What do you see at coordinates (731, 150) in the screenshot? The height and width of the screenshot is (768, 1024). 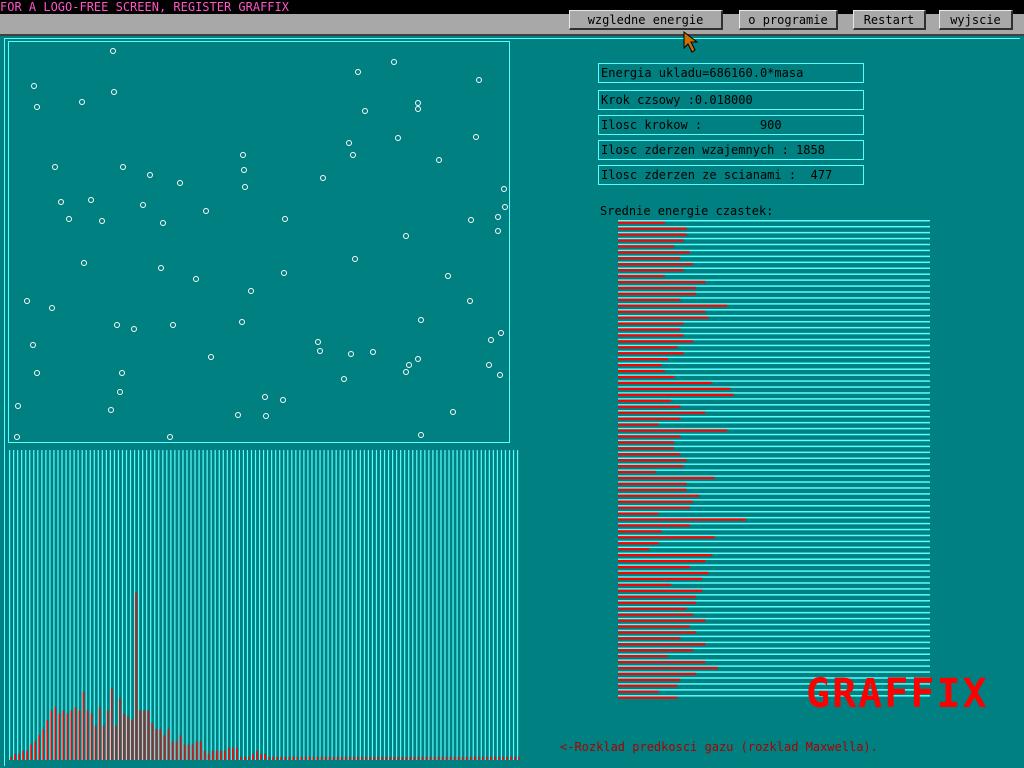 I see `mutual-collisions-field: Ilosc zderzen wzajemnych : 1858` at bounding box center [731, 150].